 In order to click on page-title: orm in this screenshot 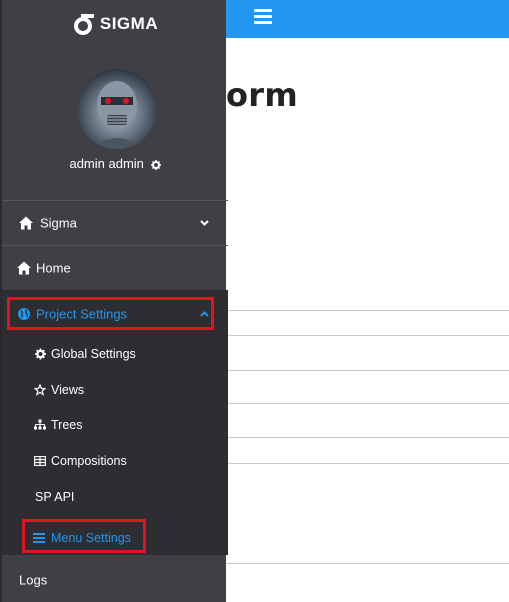, I will do `click(262, 95)`.